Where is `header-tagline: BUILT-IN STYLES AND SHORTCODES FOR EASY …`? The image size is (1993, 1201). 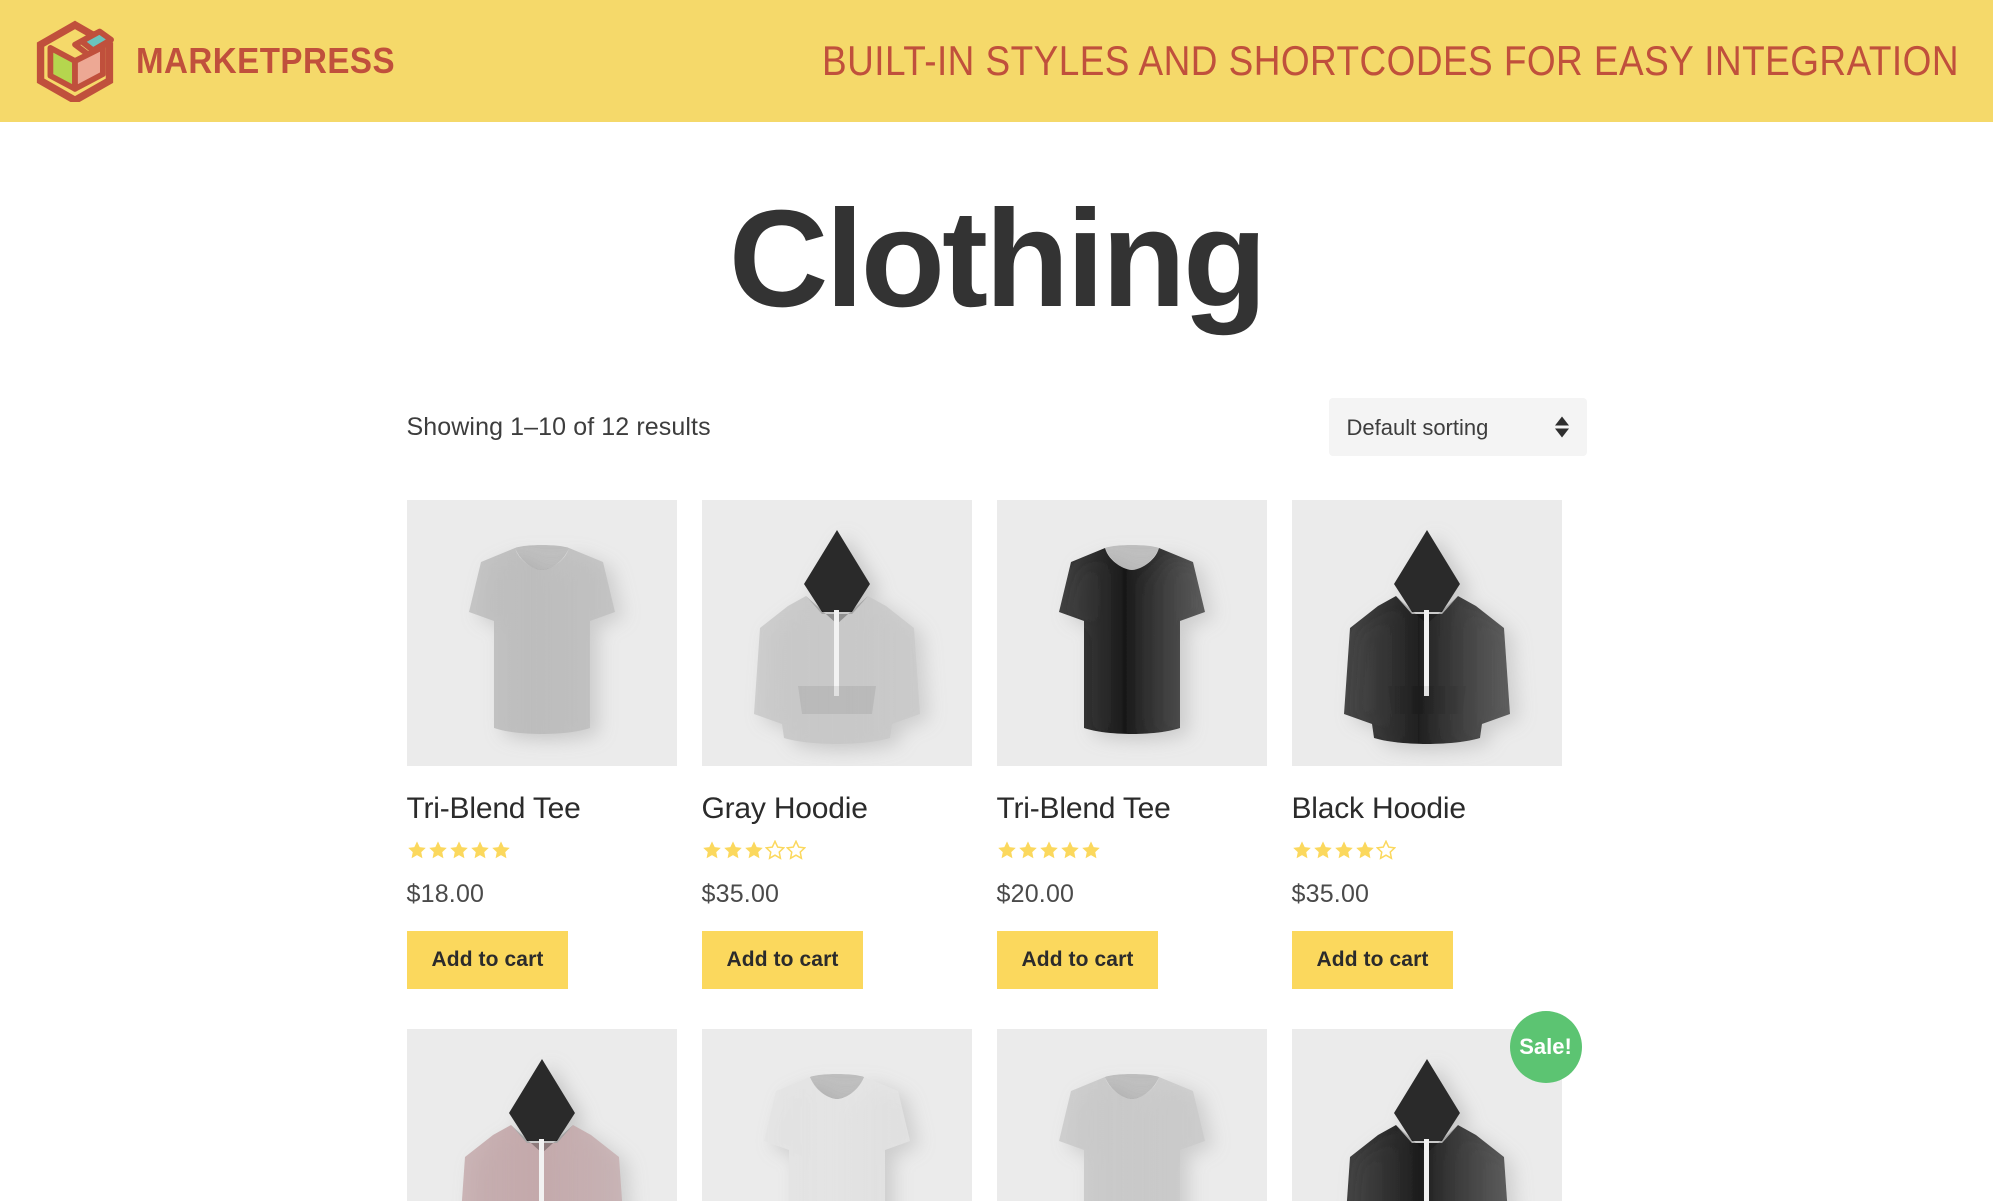
header-tagline: BUILT-IN STYLES AND SHORTCODES FOR EASY … is located at coordinates (1390, 60).